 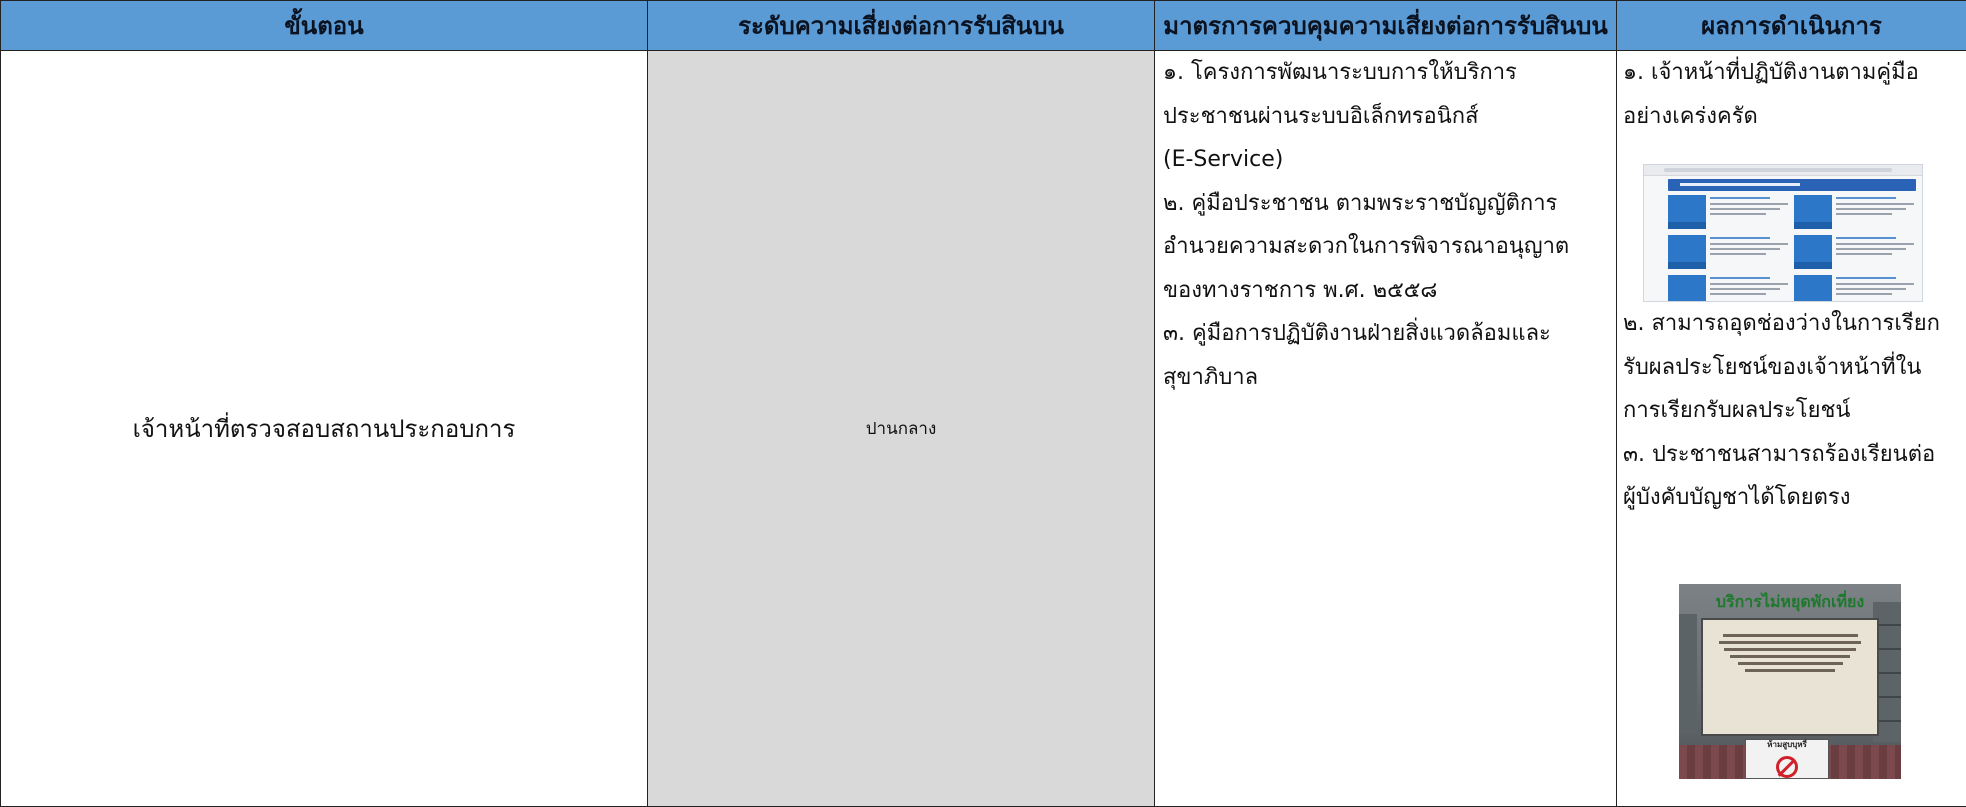 What do you see at coordinates (1772, 367) in the screenshot?
I see `result-line: รับผลประโยชน์ของเจ้าหน้าที่ใน` at bounding box center [1772, 367].